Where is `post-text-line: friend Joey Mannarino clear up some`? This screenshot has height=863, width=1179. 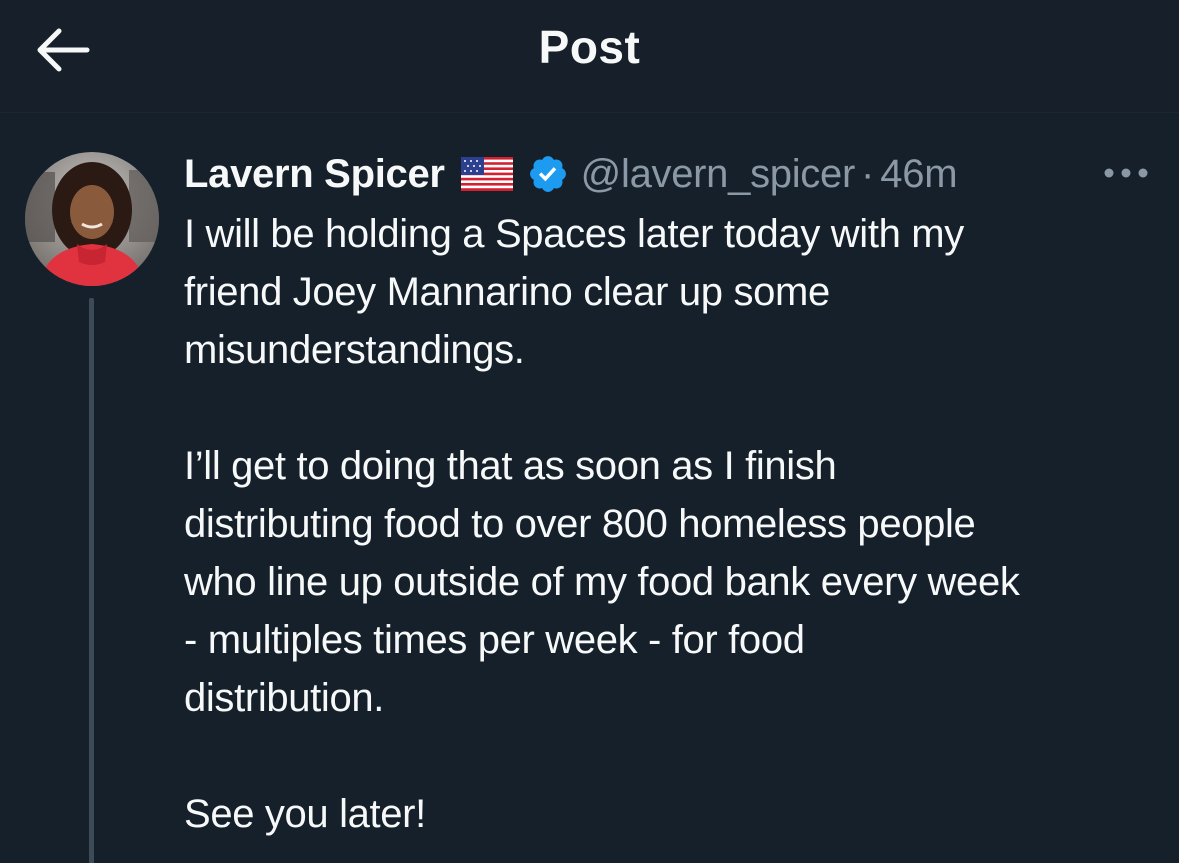
post-text-line: friend Joey Mannarino clear up some is located at coordinates (507, 292).